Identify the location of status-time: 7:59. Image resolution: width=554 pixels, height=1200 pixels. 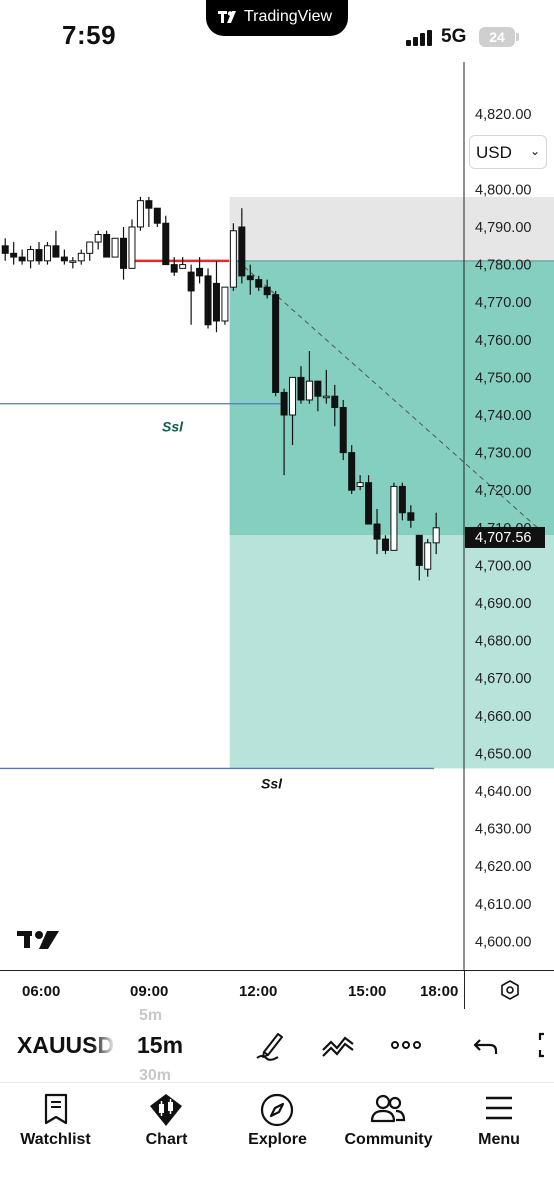
(89, 35).